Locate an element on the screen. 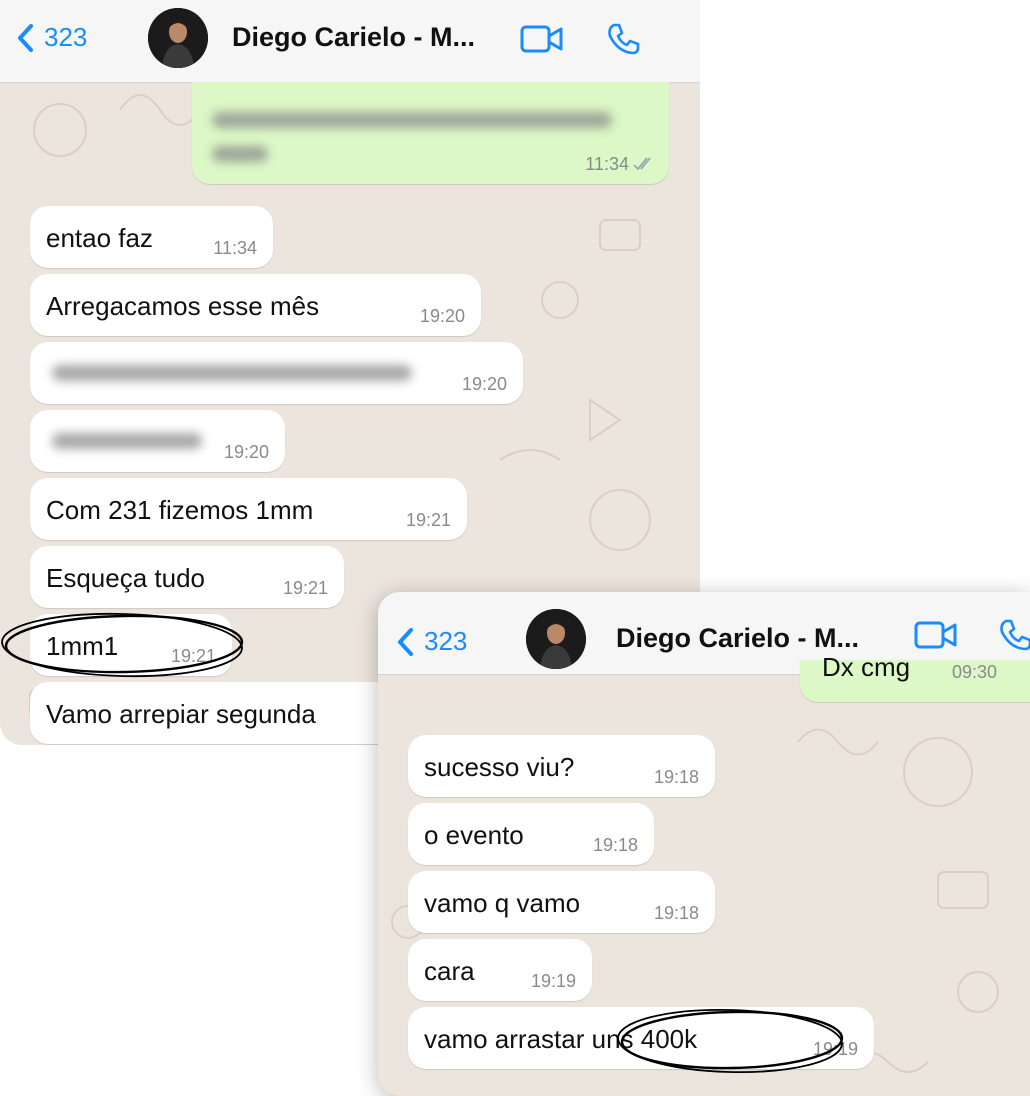  message-time: 09:30 is located at coordinates (975, 672).